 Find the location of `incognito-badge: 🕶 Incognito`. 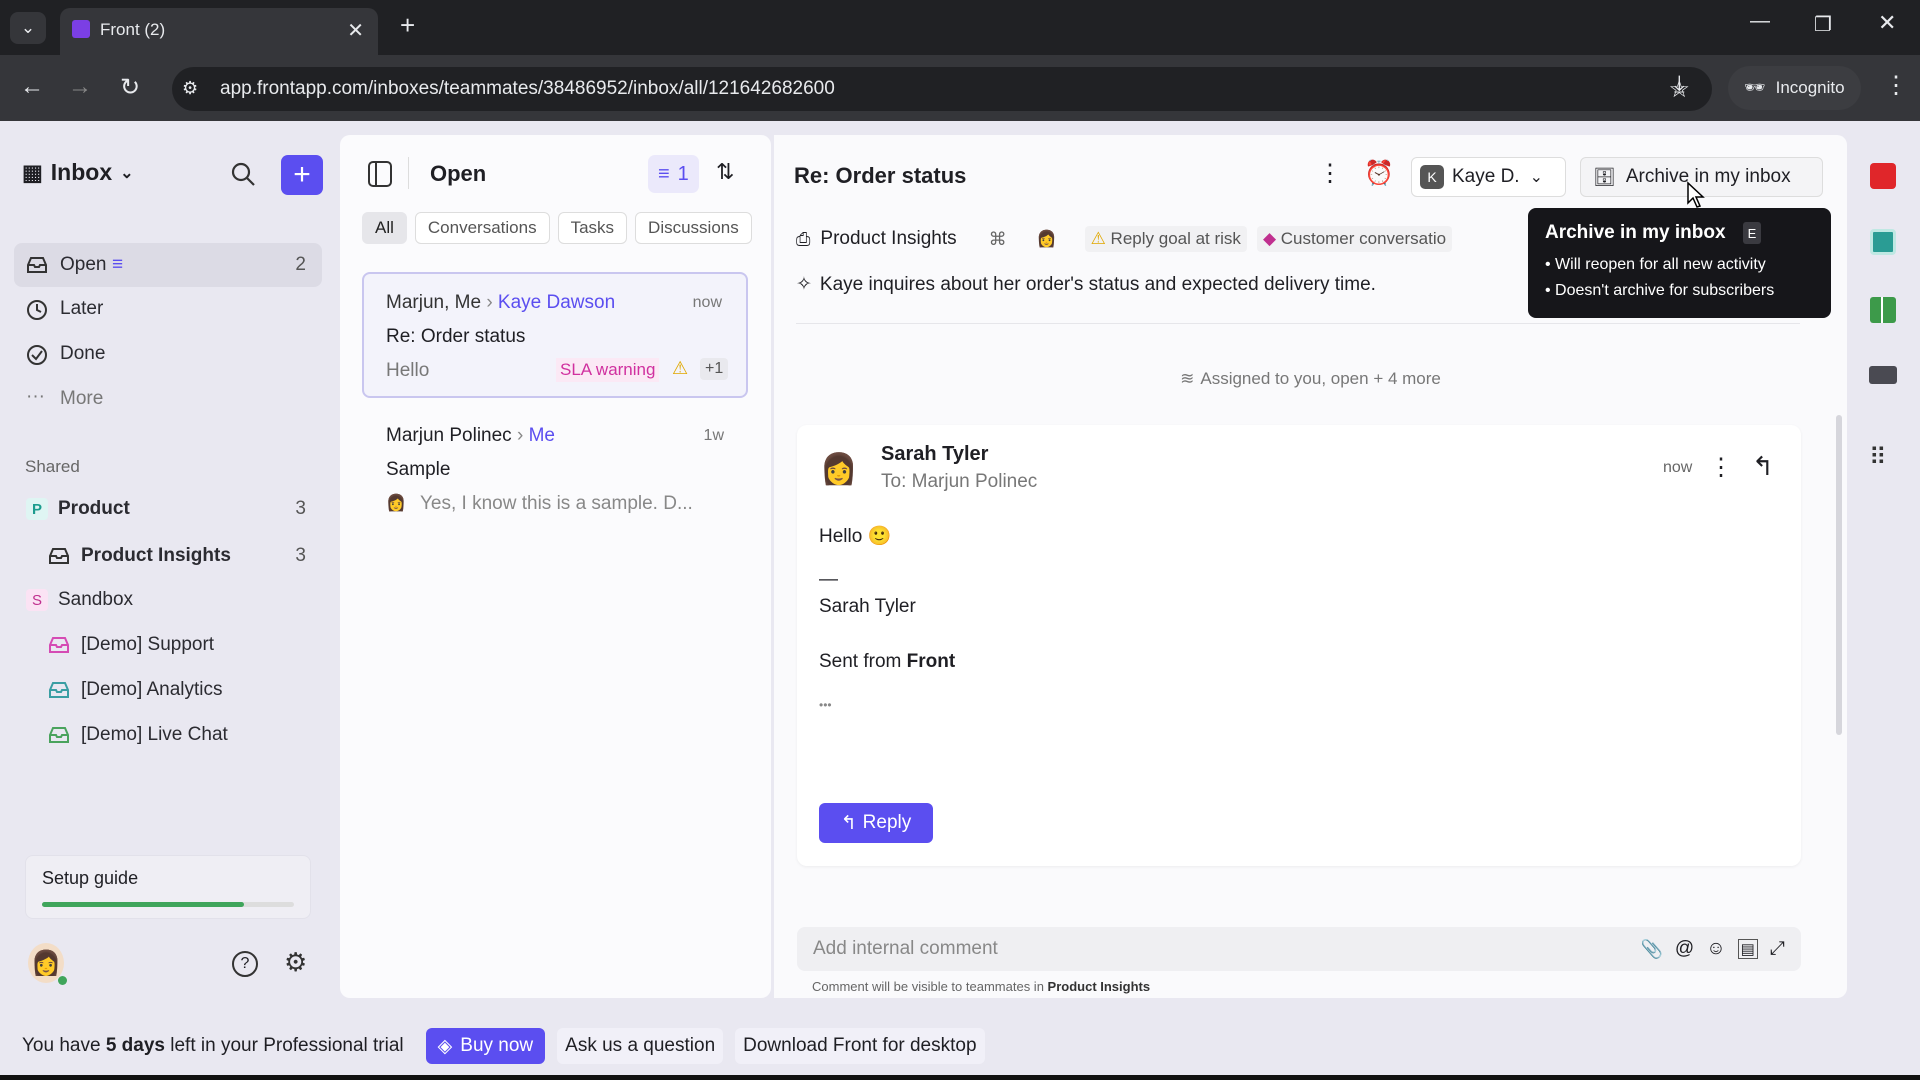

incognito-badge: 🕶 Incognito is located at coordinates (1794, 88).